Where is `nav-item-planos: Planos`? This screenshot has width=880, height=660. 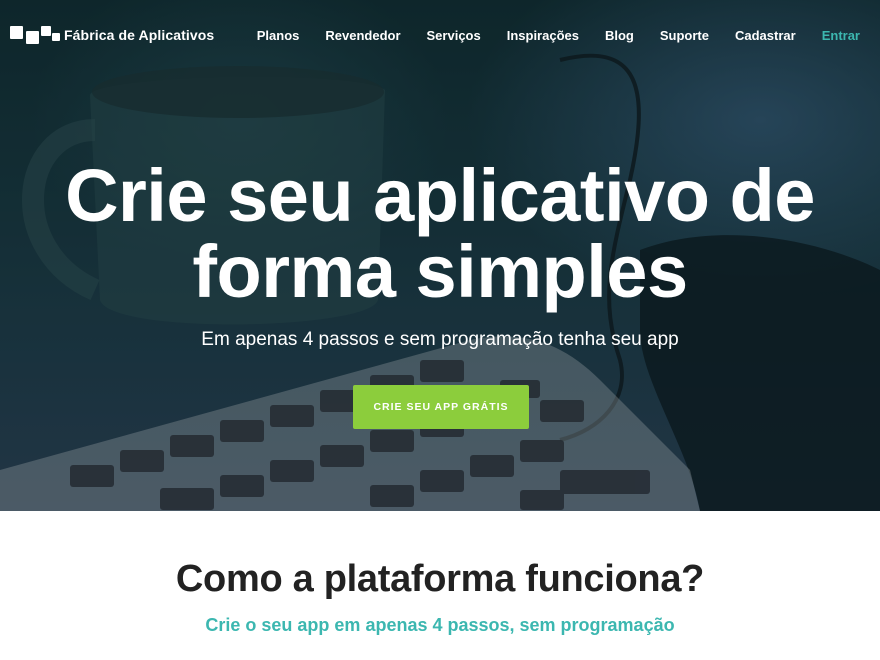 nav-item-planos: Planos is located at coordinates (278, 35).